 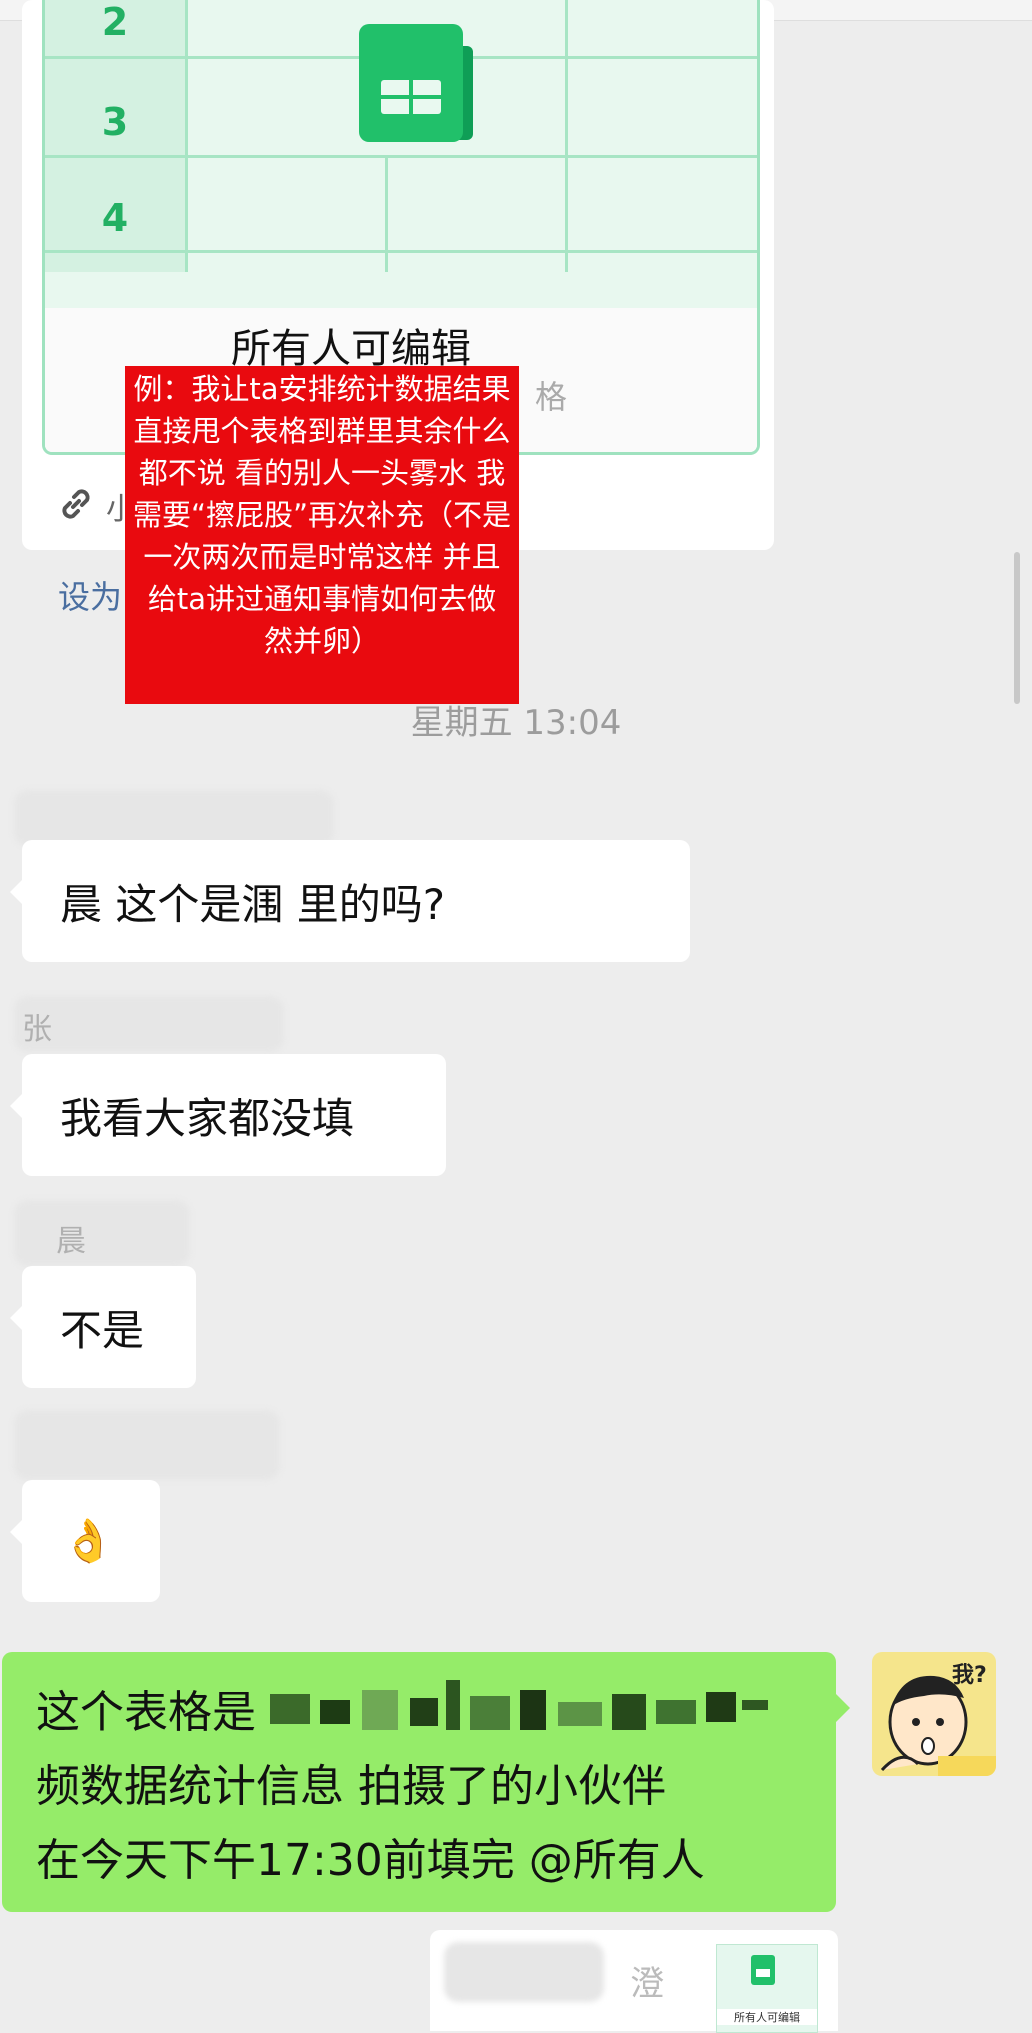 I want to click on set-as-link: 设为, so click(x=90, y=595).